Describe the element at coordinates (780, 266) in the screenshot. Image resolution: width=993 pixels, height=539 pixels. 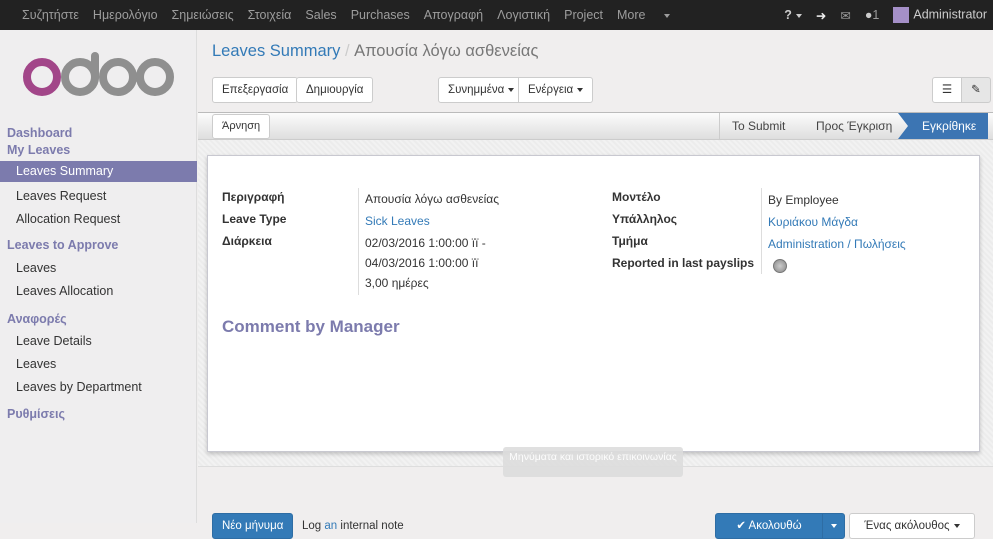
I see `reported-indicator` at that location.